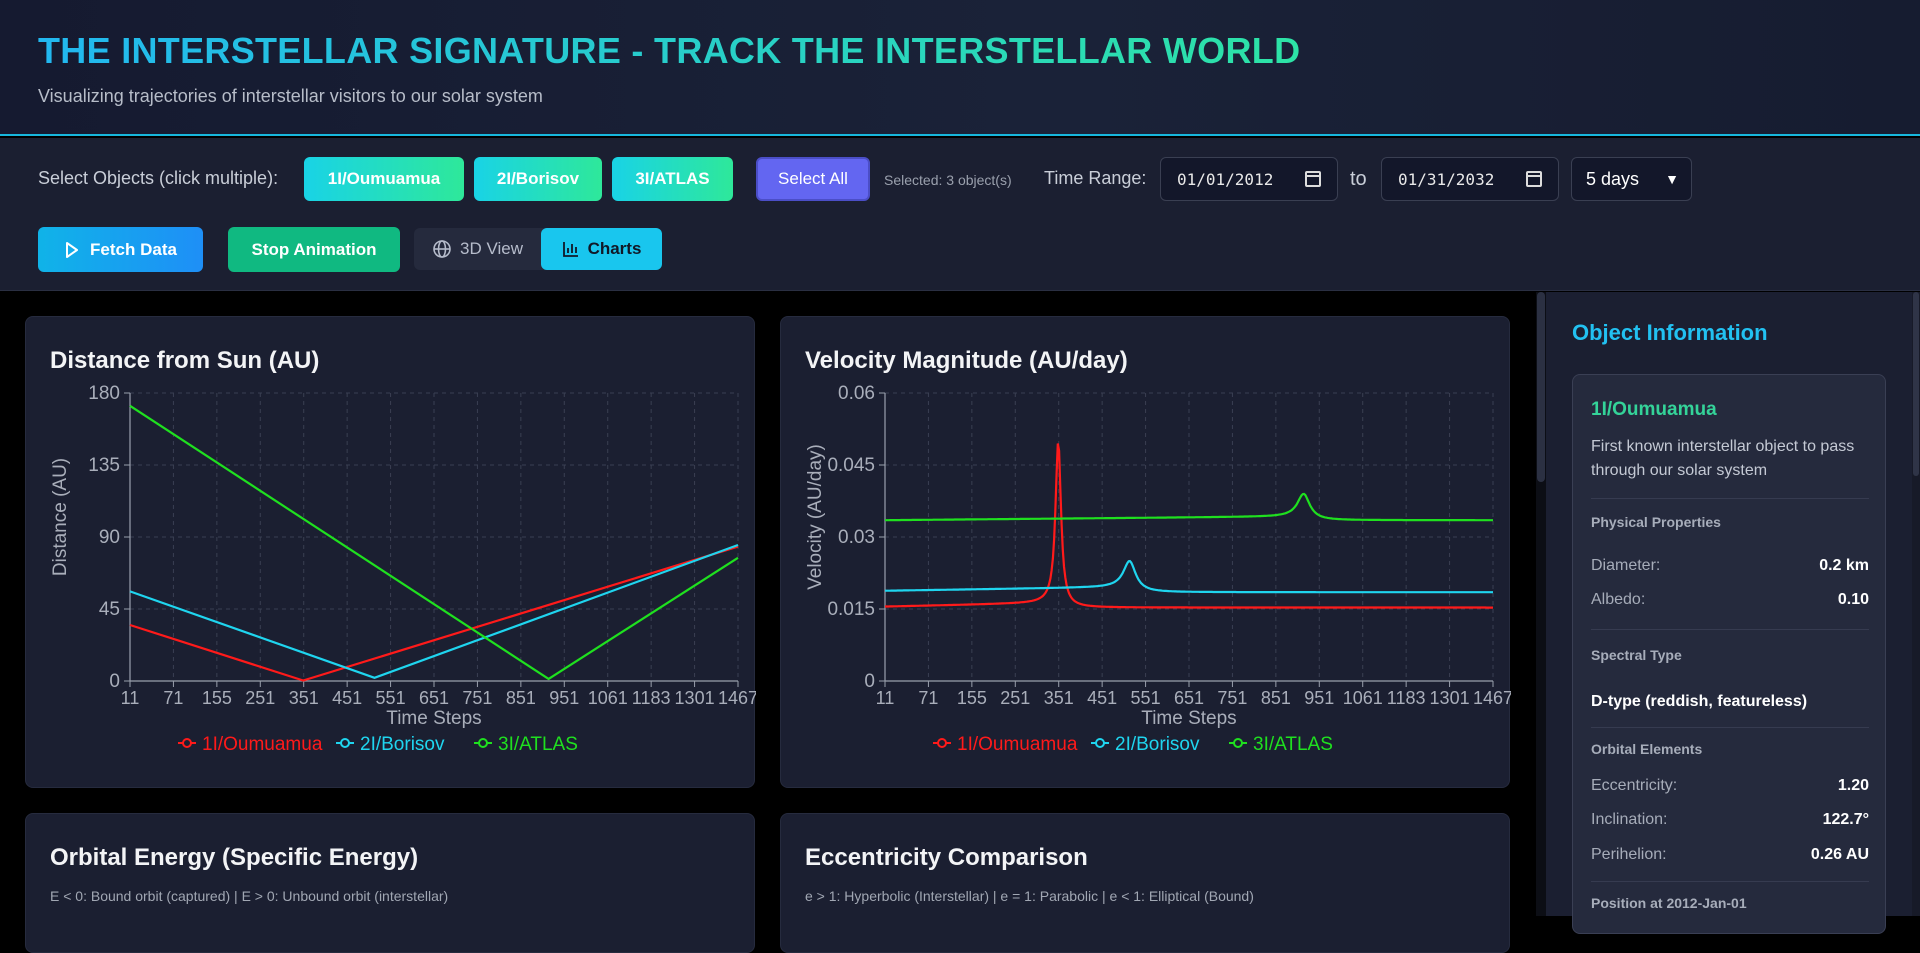 The height and width of the screenshot is (953, 1920). I want to click on y-tick-label: 45, so click(109, 609).